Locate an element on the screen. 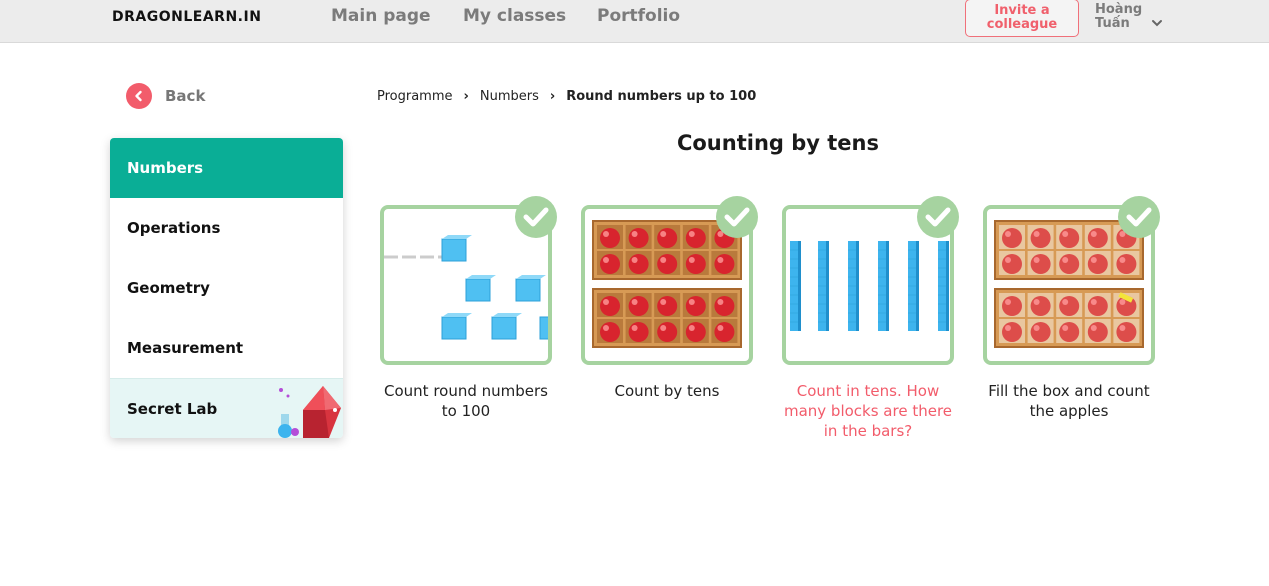 This screenshot has width=1269, height=586. sidebar-item-measurement: Measurement is located at coordinates (226, 348).